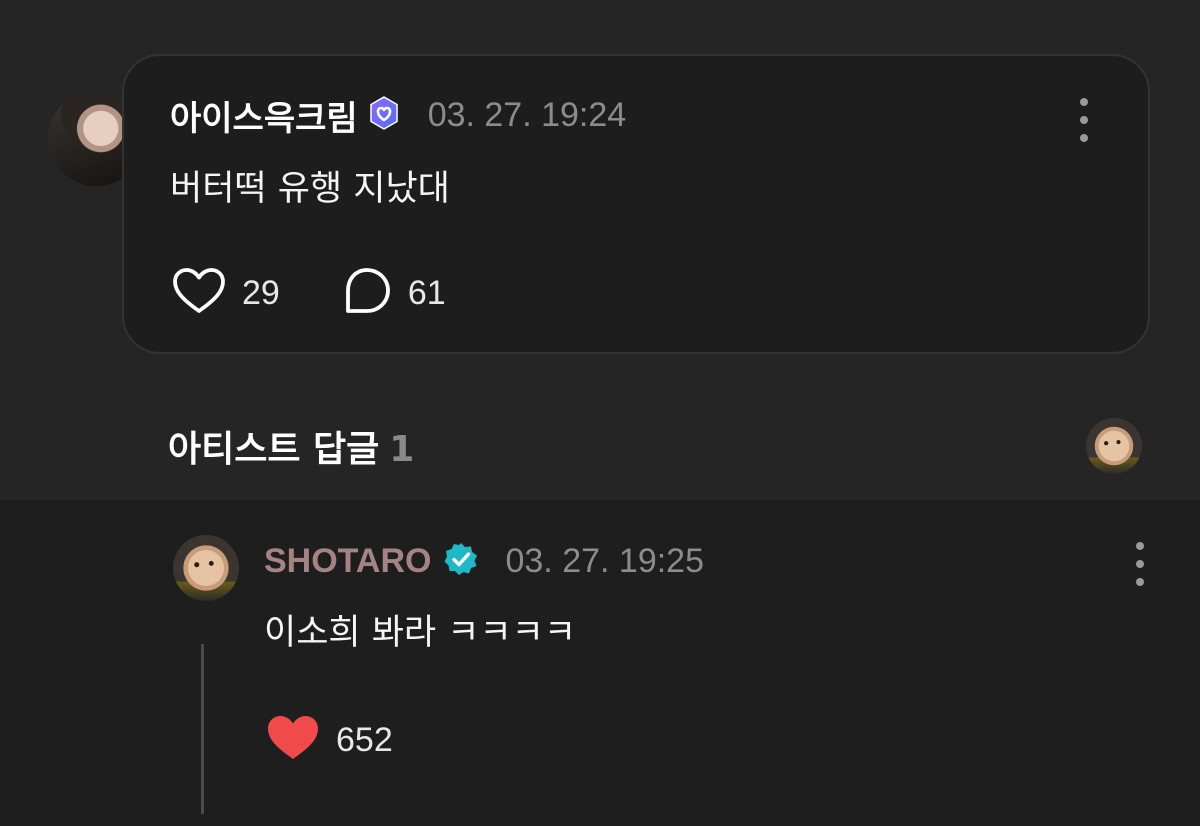  What do you see at coordinates (420, 633) in the screenshot?
I see `reply-text: 이소희 봐라 ㅋㅋㅋㅋ` at bounding box center [420, 633].